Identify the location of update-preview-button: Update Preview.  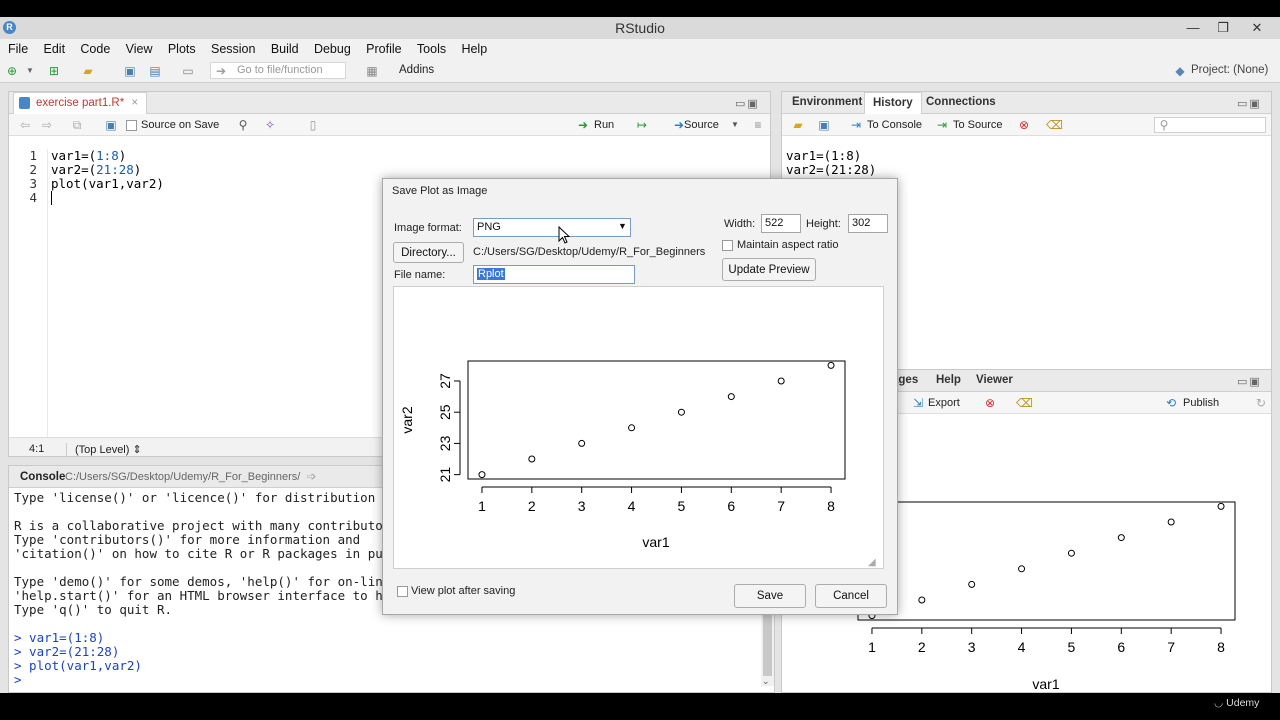
(769, 269).